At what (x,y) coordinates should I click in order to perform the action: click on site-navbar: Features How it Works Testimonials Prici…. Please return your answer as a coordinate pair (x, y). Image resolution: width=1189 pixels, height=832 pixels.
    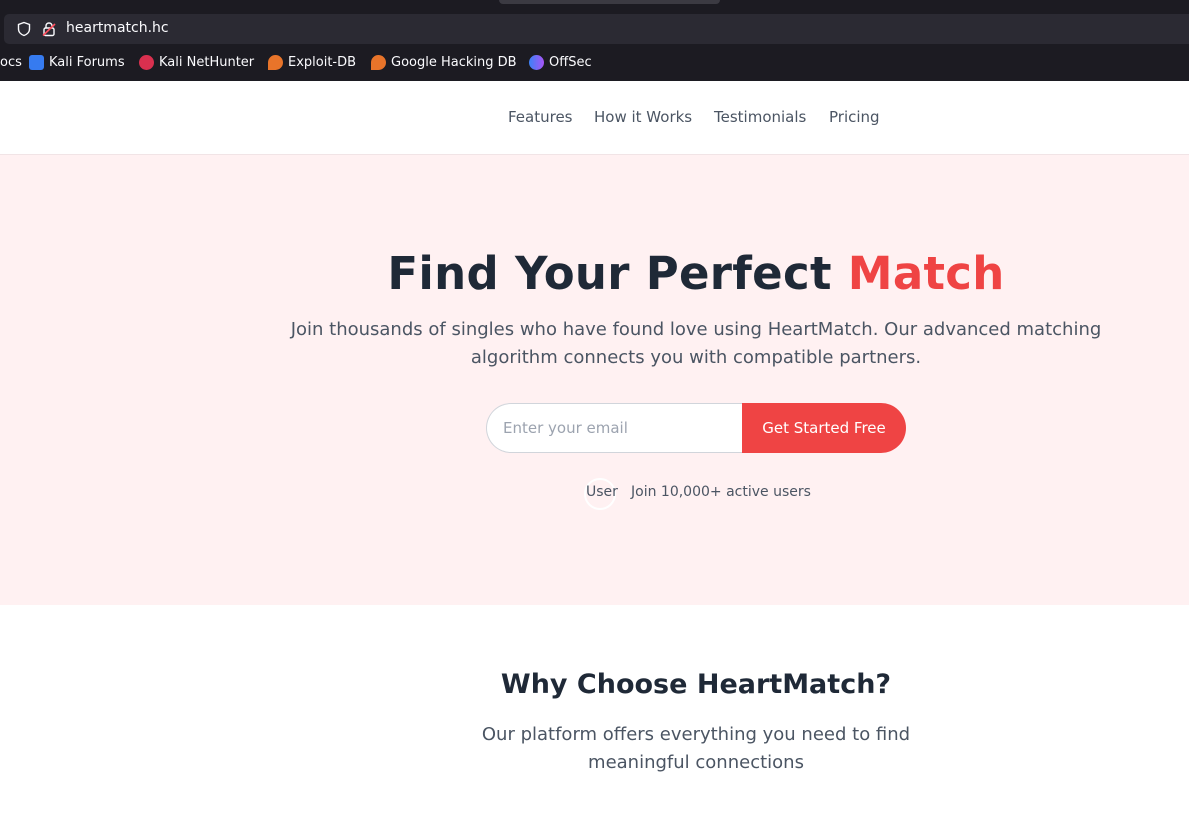
    Looking at the image, I should click on (594, 118).